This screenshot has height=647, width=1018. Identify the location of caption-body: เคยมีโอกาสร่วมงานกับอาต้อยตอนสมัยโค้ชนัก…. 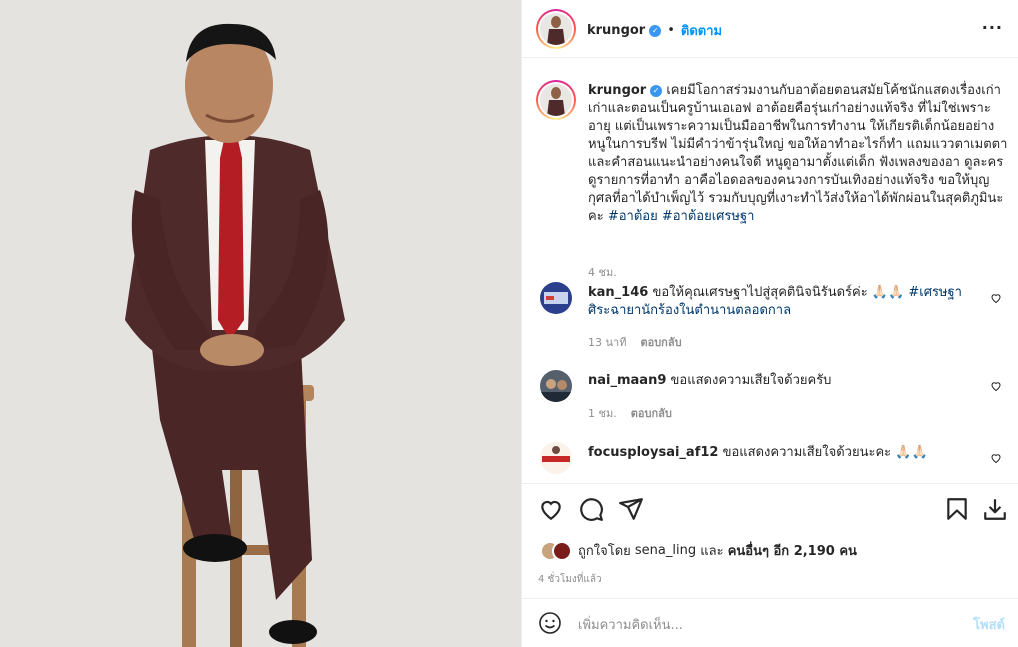
(798, 153).